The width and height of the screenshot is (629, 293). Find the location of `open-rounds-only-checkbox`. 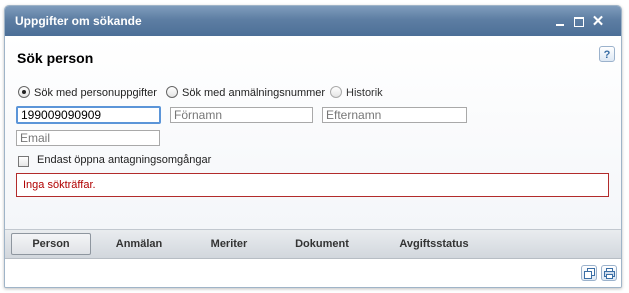

open-rounds-only-checkbox is located at coordinates (23, 161).